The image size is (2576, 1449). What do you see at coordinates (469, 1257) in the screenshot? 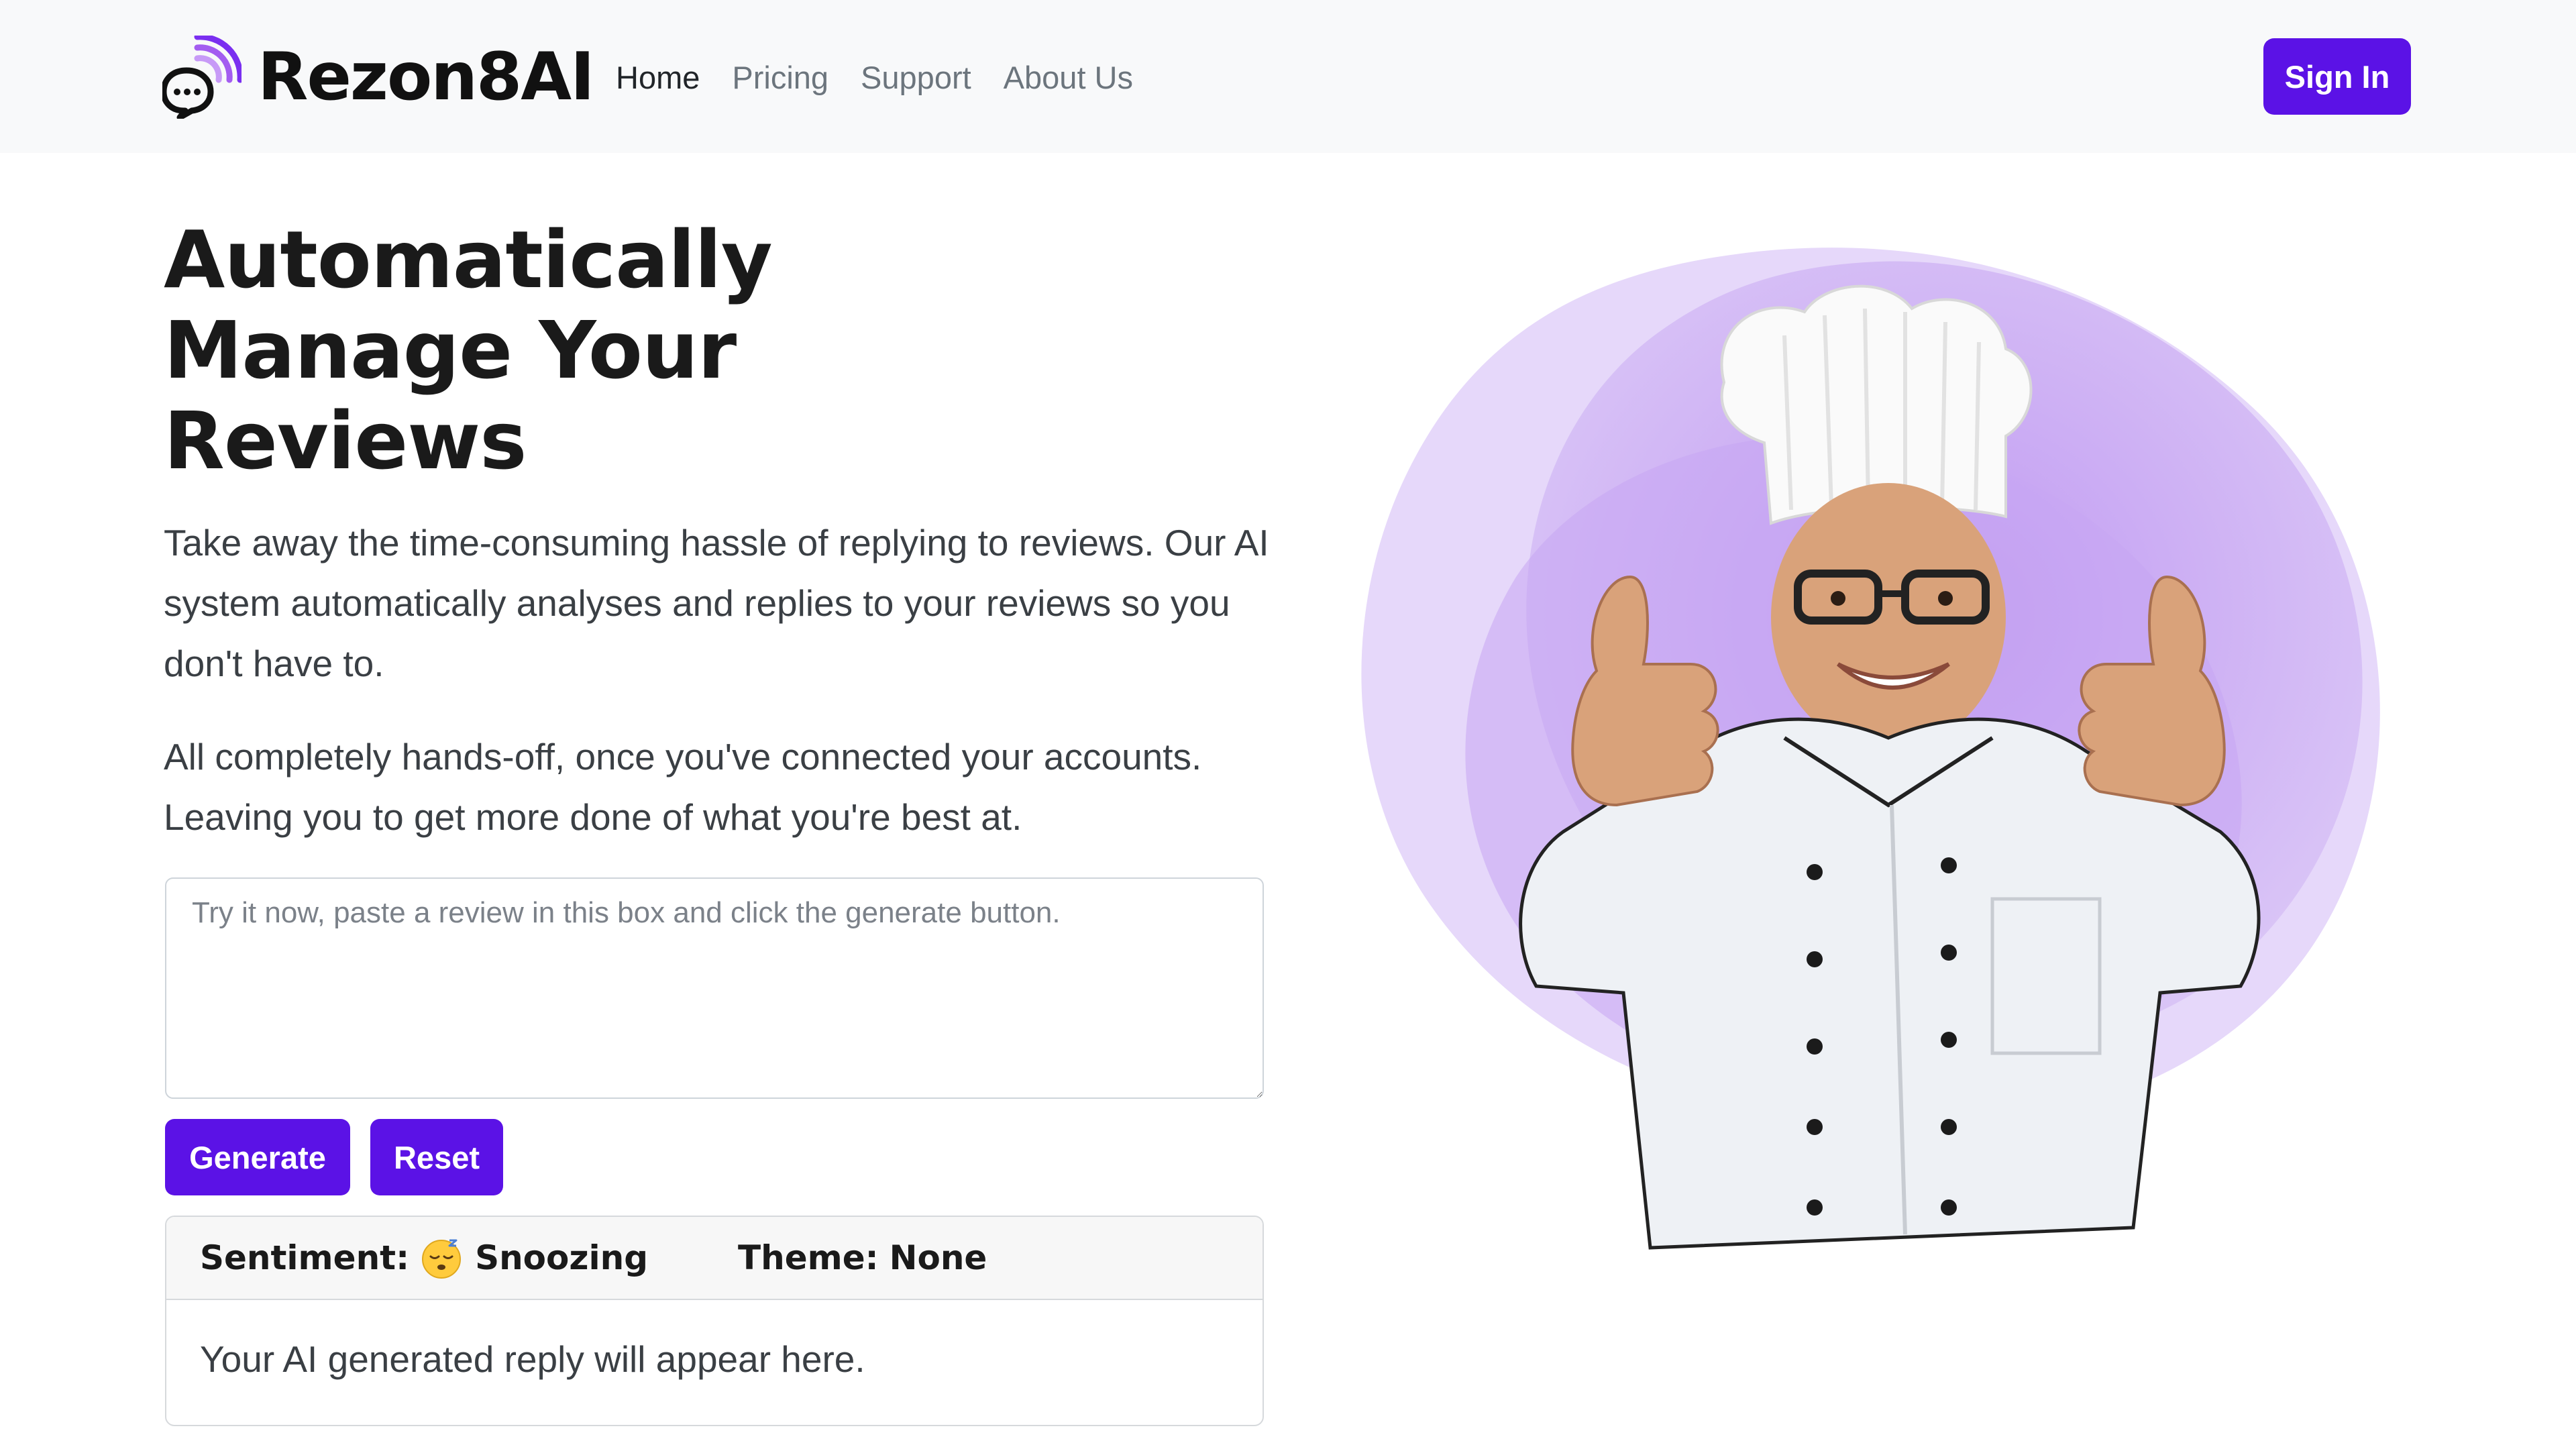
I see `sentiment-indicator: Sentiment: Snoozing` at bounding box center [469, 1257].